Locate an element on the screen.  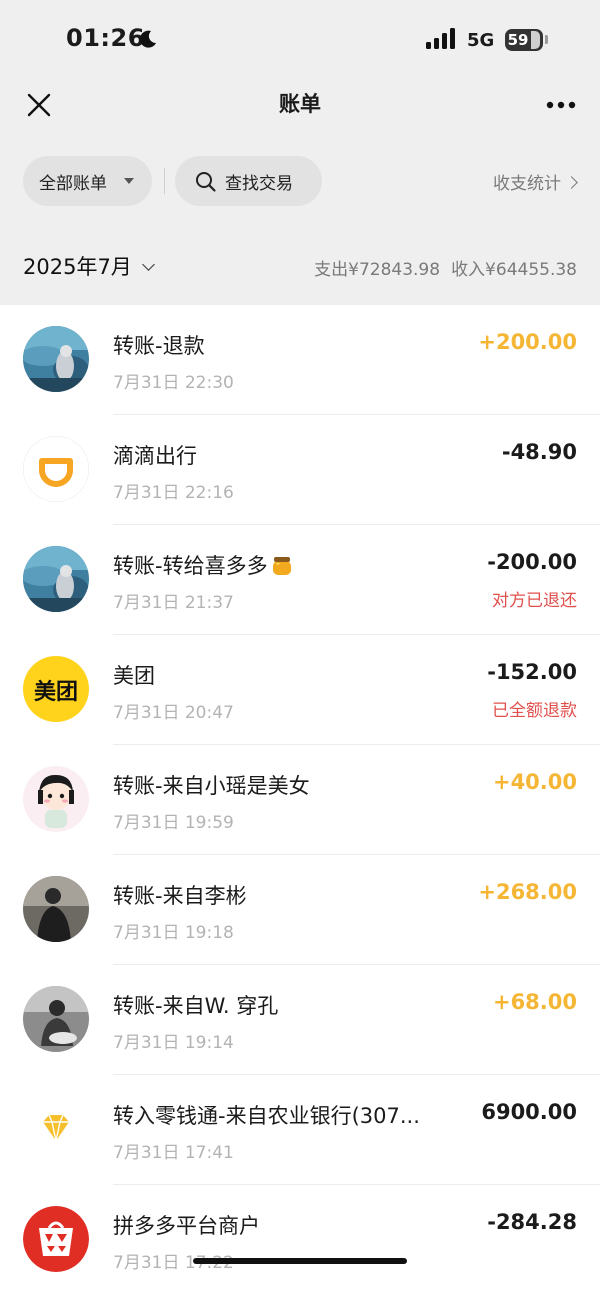
moon-icon is located at coordinates (147, 39).